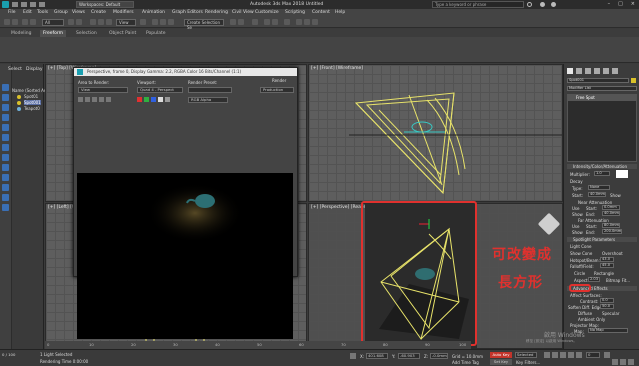 The image size is (639, 366). What do you see at coordinates (153, 99) in the screenshot?
I see `blue-channel-icon` at bounding box center [153, 99].